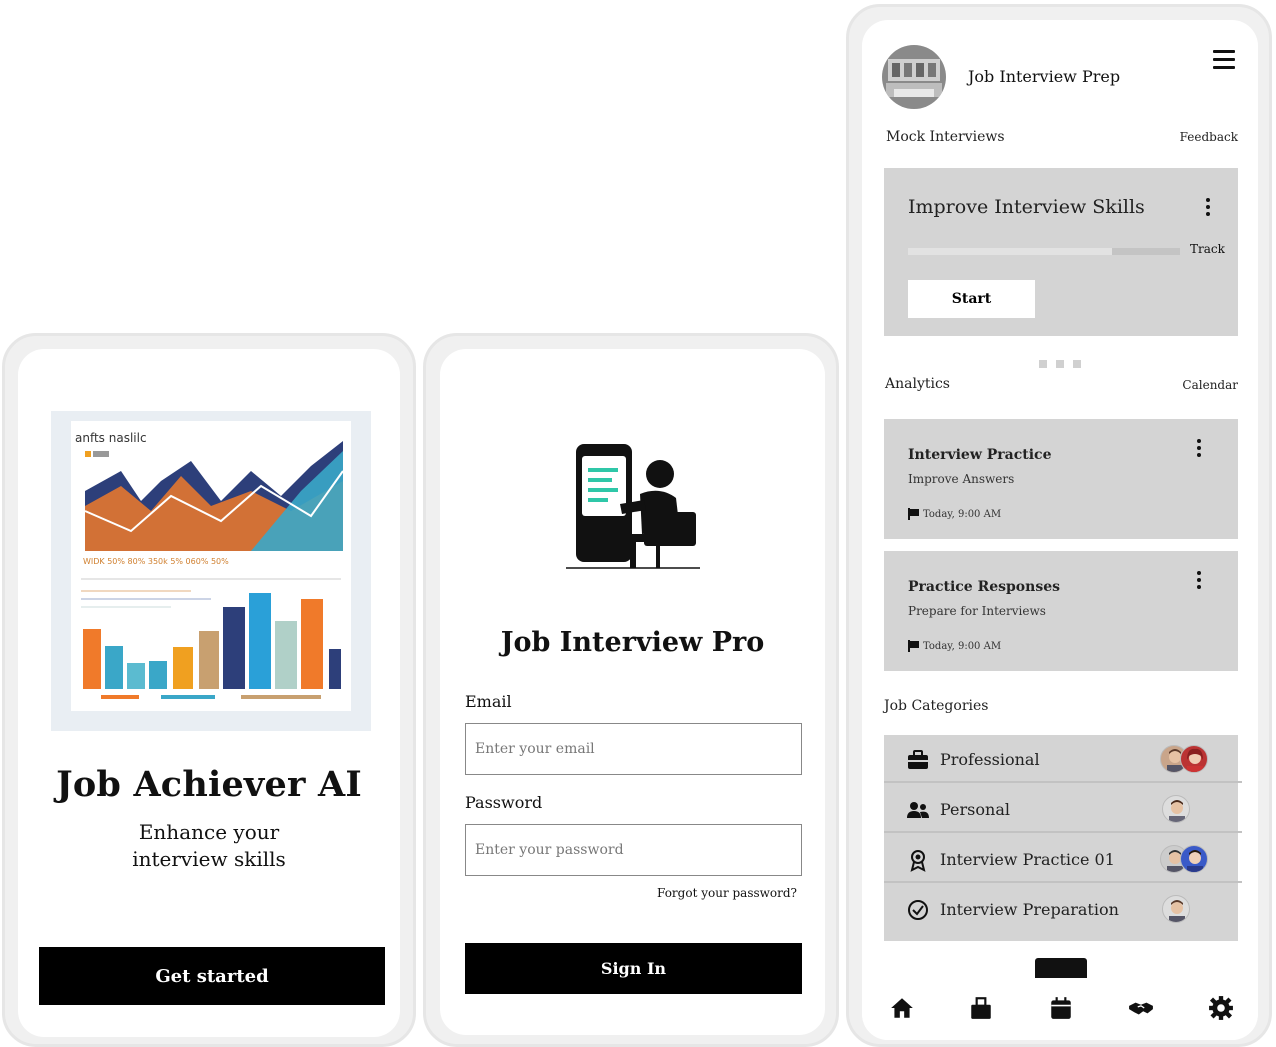 This screenshot has width=1276, height=1047. I want to click on track-progress-bar, so click(1044, 251).